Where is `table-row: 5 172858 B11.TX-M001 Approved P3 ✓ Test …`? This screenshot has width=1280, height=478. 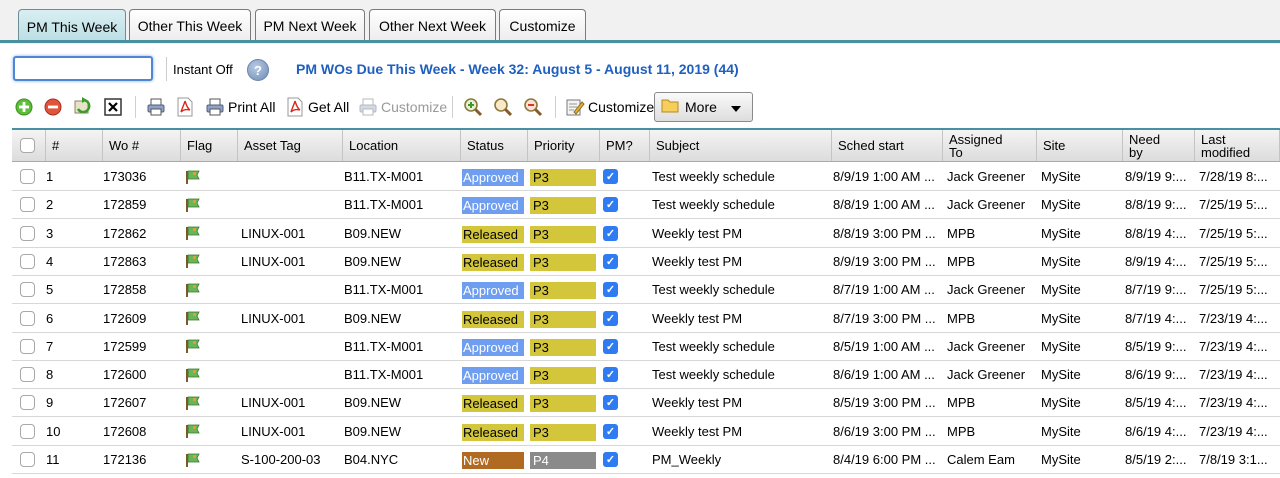 table-row: 5 172858 B11.TX-M001 Approved P3 ✓ Test … is located at coordinates (646, 290).